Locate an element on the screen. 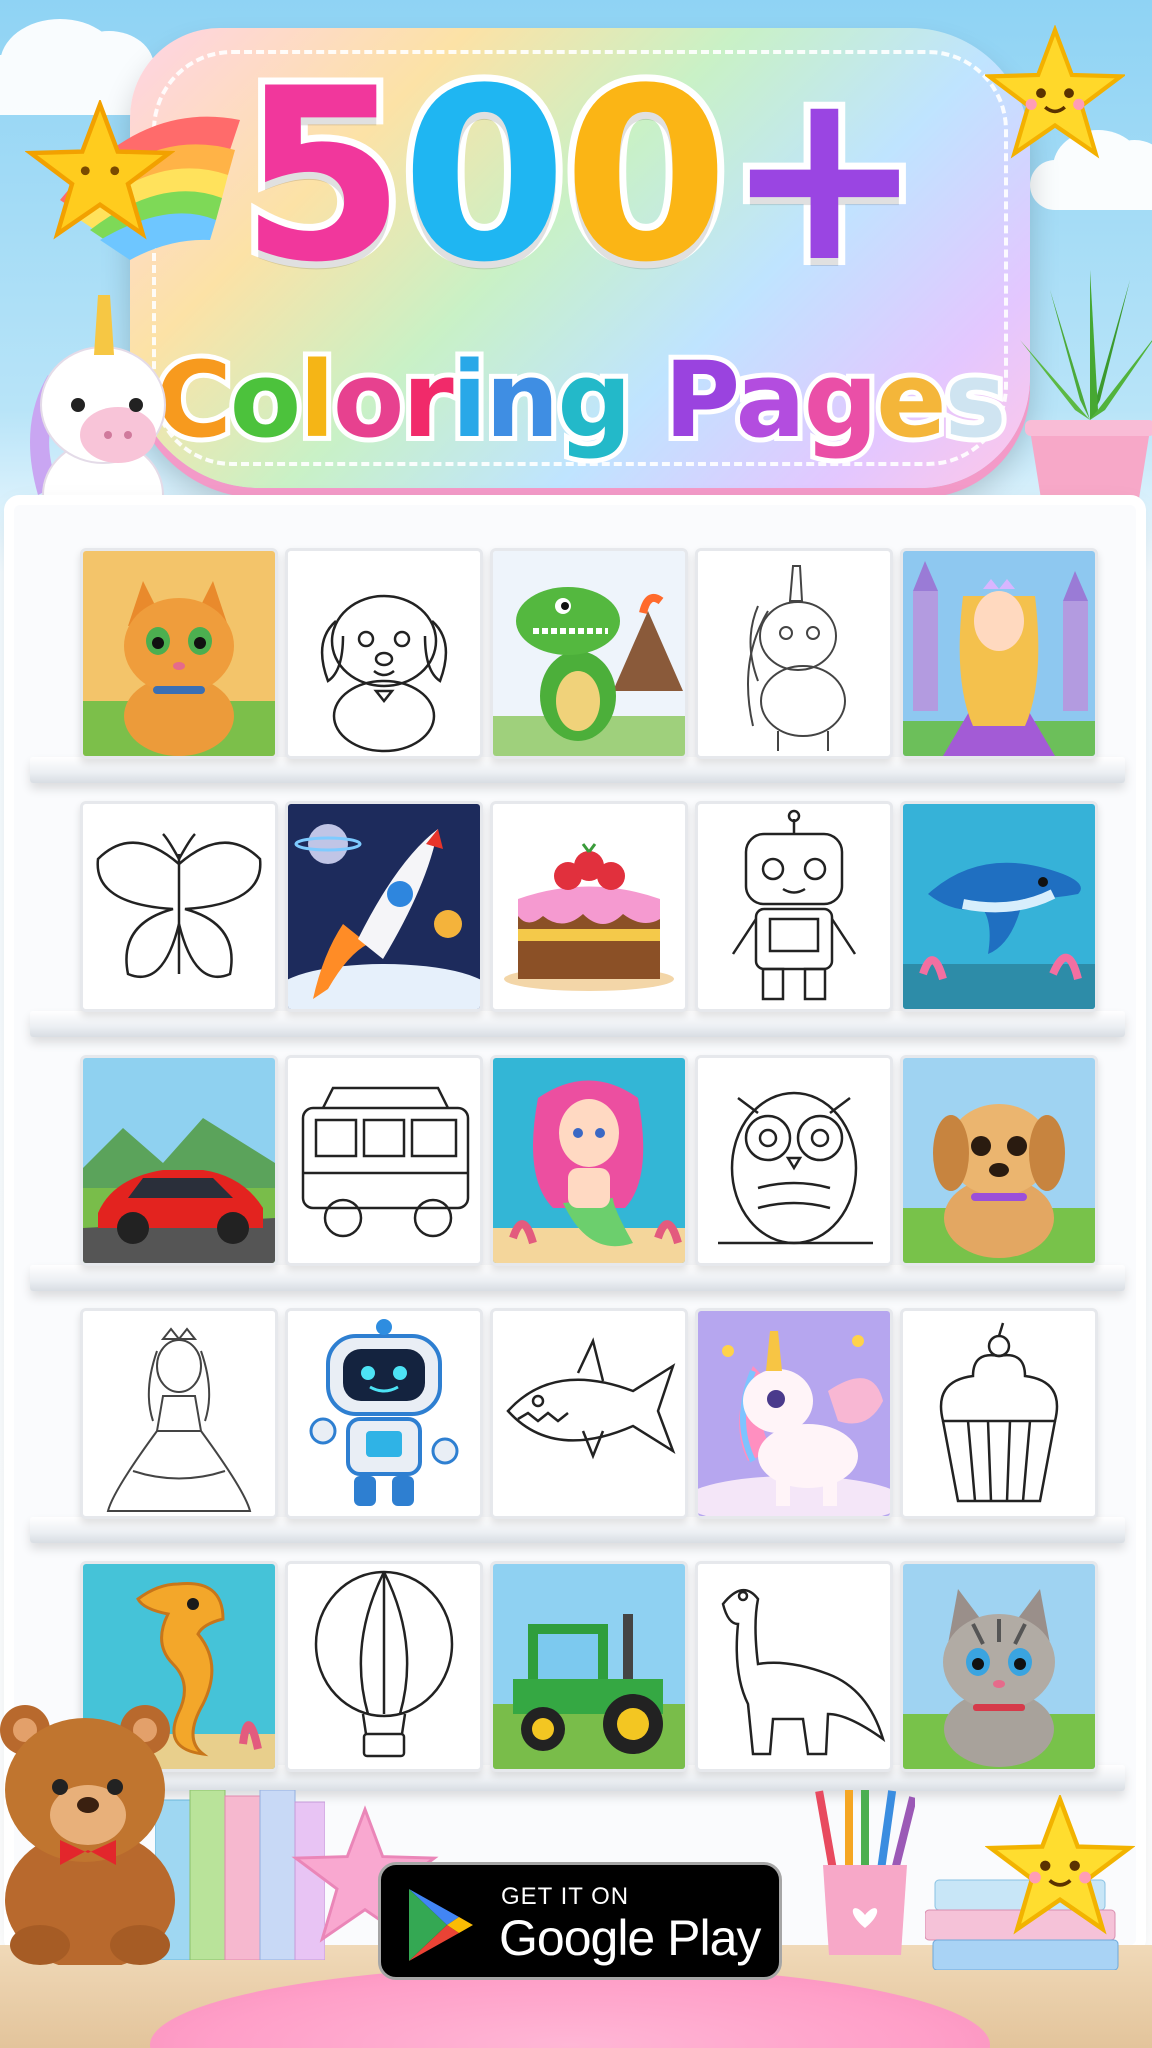 The image size is (1152, 2048). google-play-button: GET IT ON Google Play is located at coordinates (580, 1921).